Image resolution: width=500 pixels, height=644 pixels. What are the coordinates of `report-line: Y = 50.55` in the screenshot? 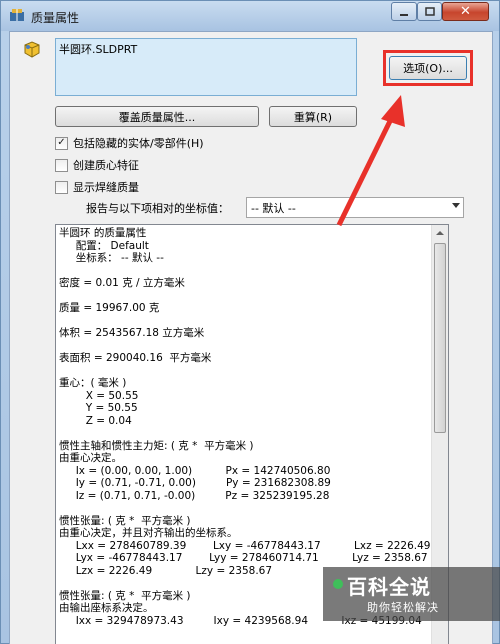 It's located at (98, 408).